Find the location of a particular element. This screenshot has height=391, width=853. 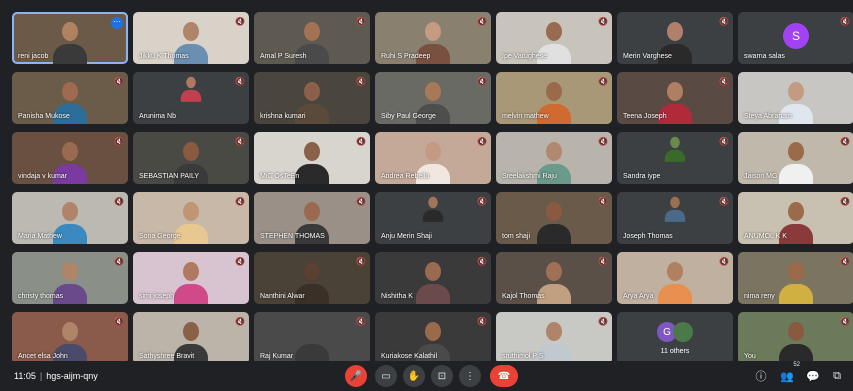

participant-name: Teena Joseph is located at coordinates (645, 116).